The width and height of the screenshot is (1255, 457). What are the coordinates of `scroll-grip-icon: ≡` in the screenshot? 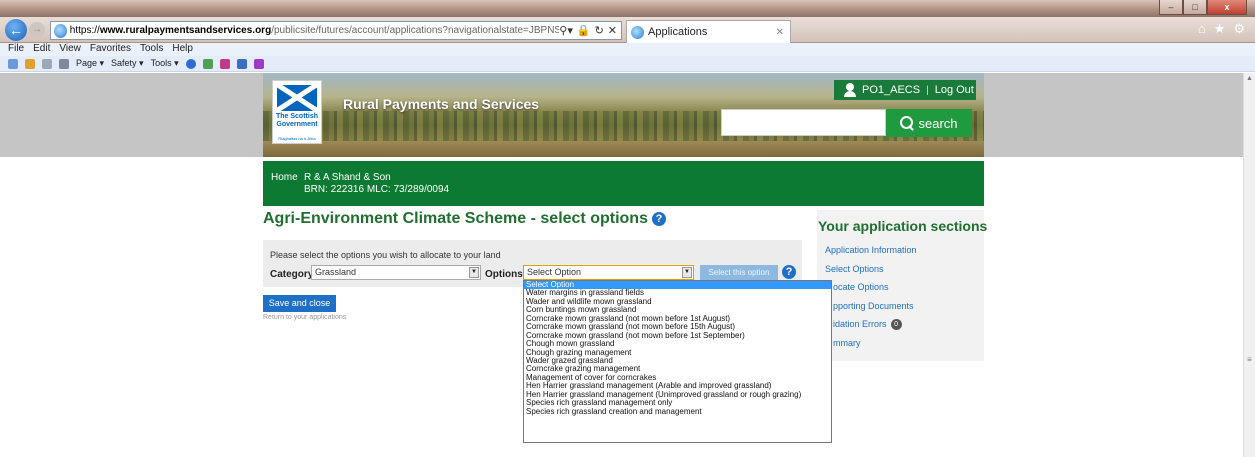 It's located at (1249, 359).